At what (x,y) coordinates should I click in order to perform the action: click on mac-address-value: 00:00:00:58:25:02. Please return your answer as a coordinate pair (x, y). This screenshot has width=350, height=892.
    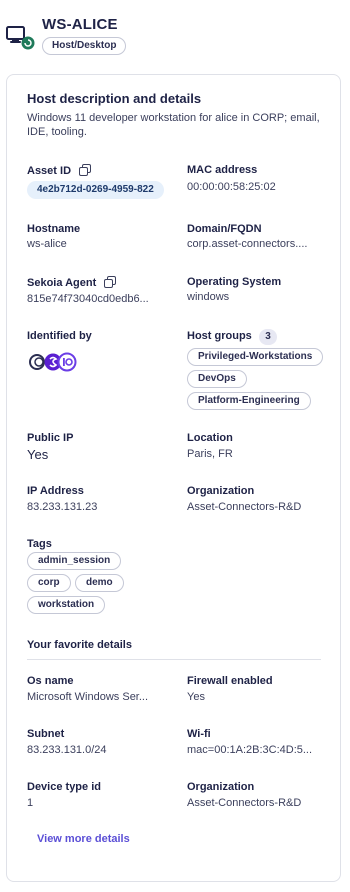
    Looking at the image, I should click on (231, 187).